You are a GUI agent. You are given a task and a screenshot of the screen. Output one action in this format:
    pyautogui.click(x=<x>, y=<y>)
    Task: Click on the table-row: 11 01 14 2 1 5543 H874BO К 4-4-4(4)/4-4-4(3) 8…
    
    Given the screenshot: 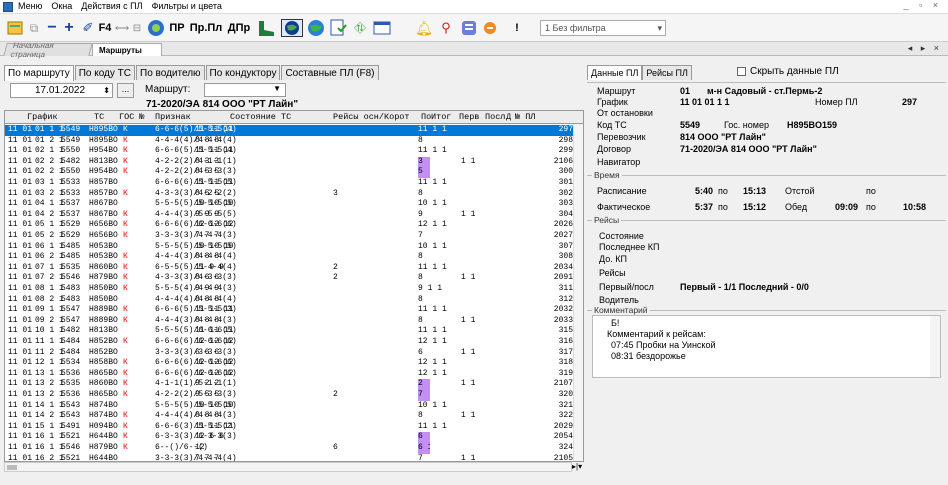 What is the action you would take?
    pyautogui.click(x=290, y=416)
    